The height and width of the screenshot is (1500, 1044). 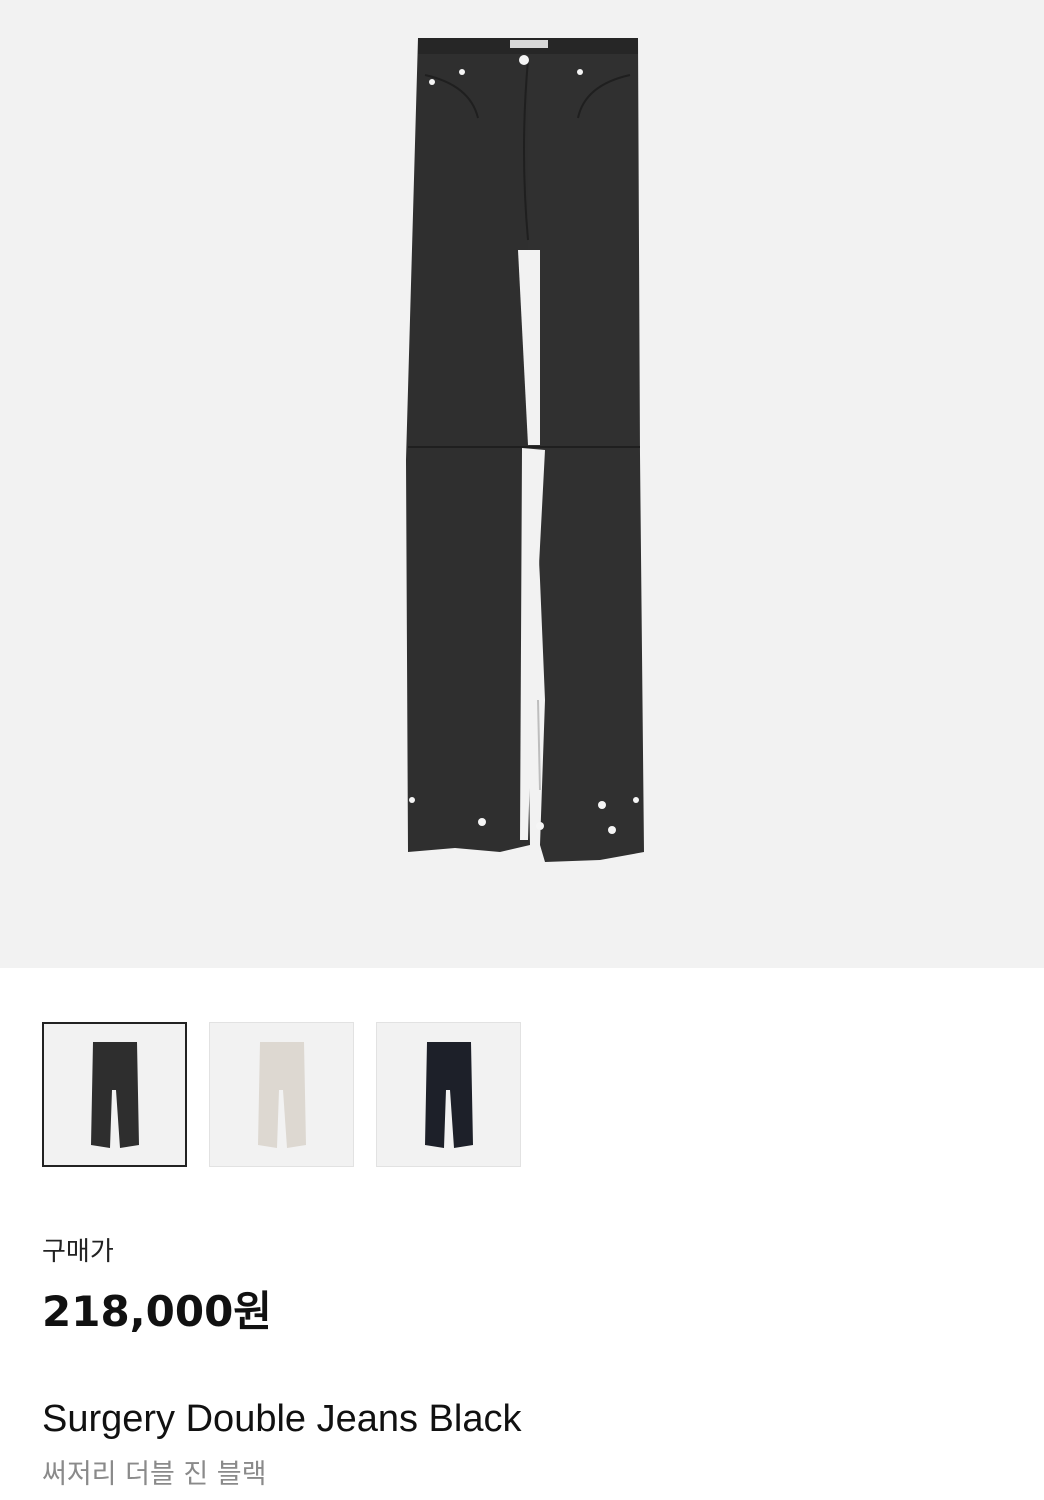 I want to click on leg-gap, so click(x=532, y=644).